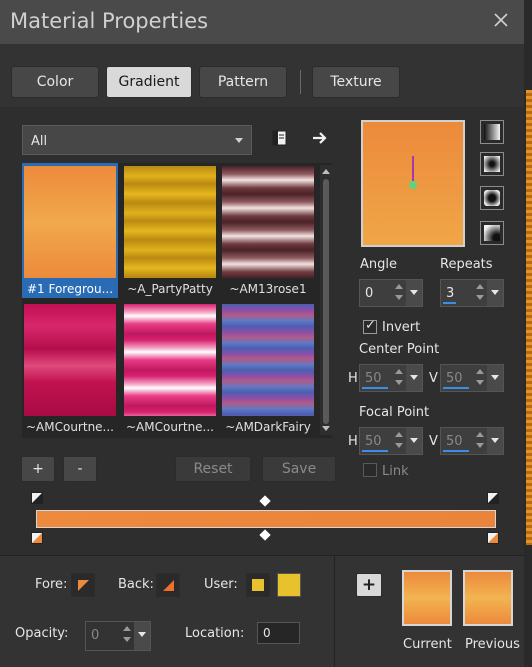 Image resolution: width=532 pixels, height=667 pixels. What do you see at coordinates (493, 498) in the screenshot?
I see `opacity-stop-right` at bounding box center [493, 498].